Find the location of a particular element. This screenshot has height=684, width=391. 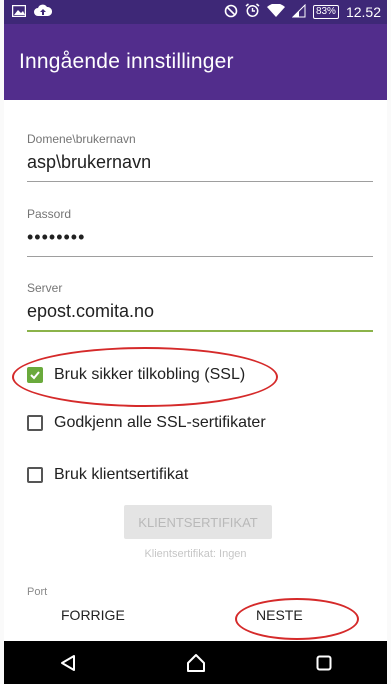

wifi-icon is located at coordinates (275, 11).